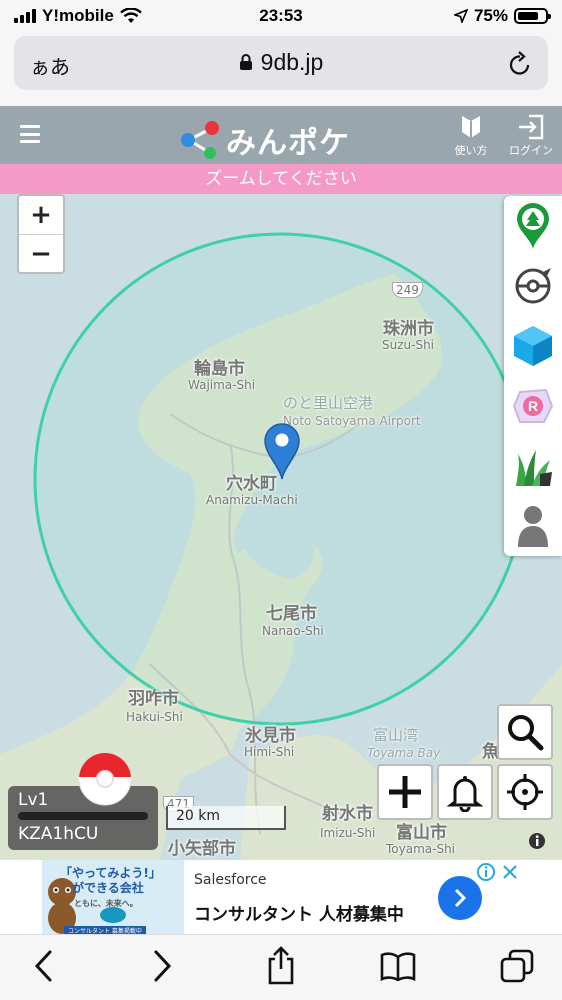 This screenshot has width=562, height=1000. Describe the element at coordinates (222, 385) in the screenshot. I see `wajima-en-label: Wajima-Shi` at that location.